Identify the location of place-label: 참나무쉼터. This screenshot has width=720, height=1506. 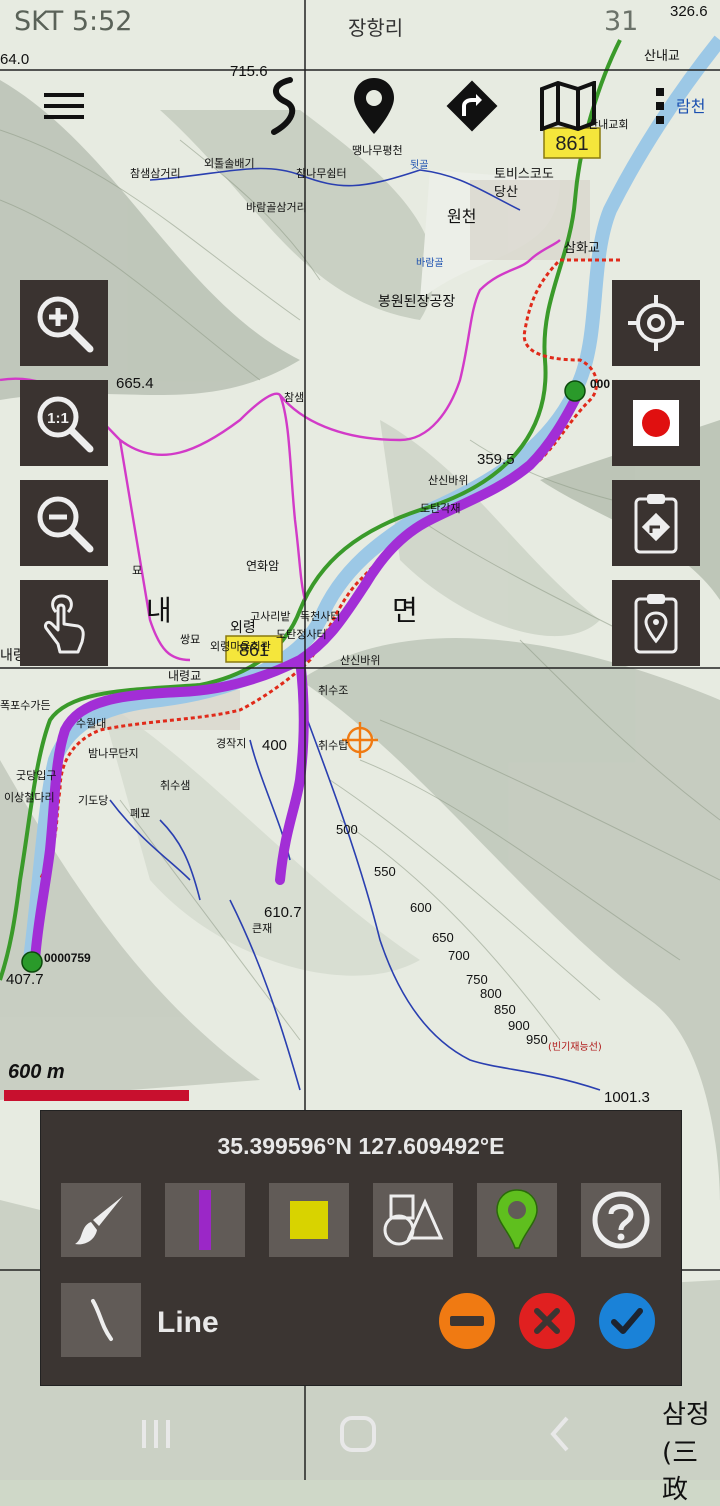
(321, 173).